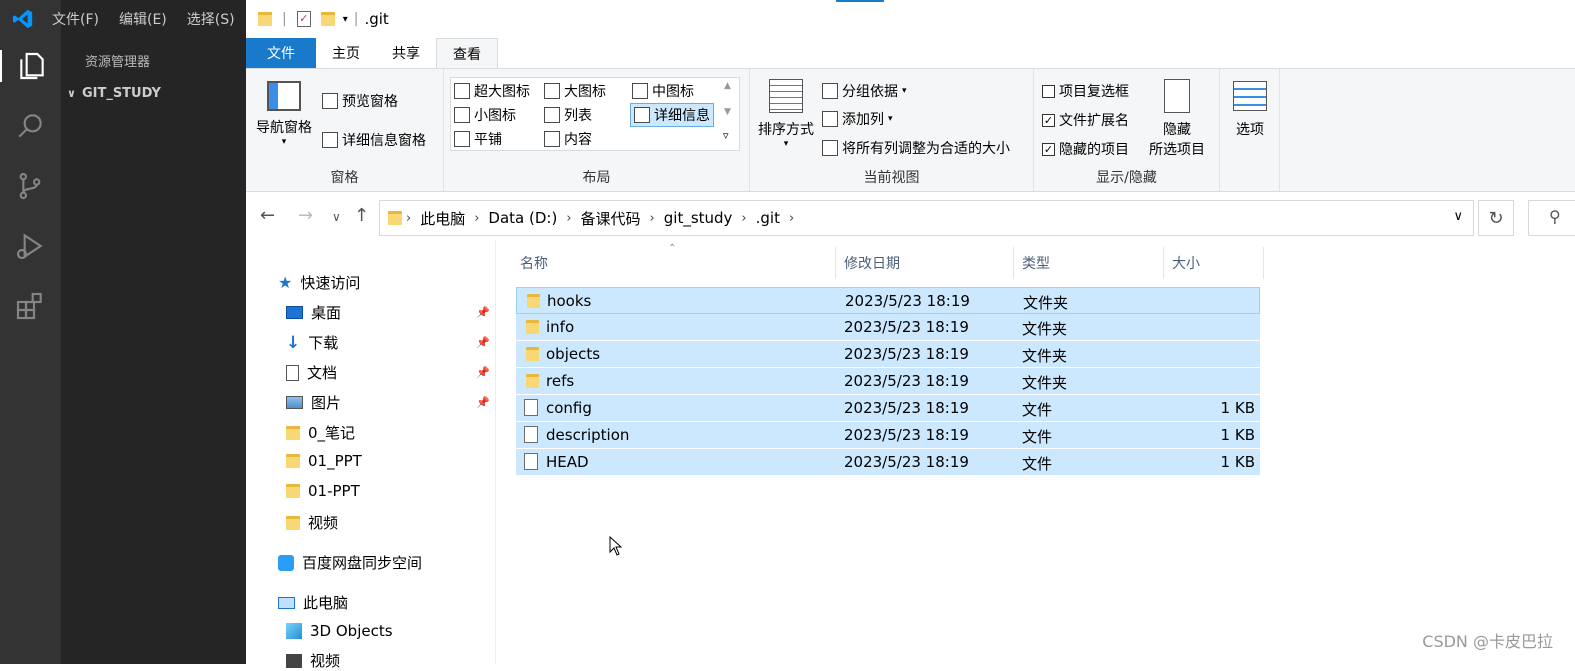  I want to click on column-header-size: 大小, so click(1218, 263).